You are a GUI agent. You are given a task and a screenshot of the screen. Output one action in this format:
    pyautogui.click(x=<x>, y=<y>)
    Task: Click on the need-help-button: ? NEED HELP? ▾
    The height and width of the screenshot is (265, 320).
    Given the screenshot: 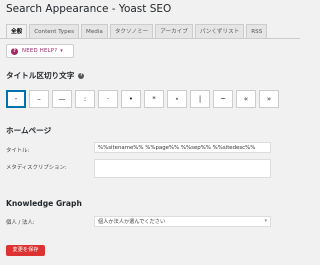 What is the action you would take?
    pyautogui.click(x=40, y=51)
    